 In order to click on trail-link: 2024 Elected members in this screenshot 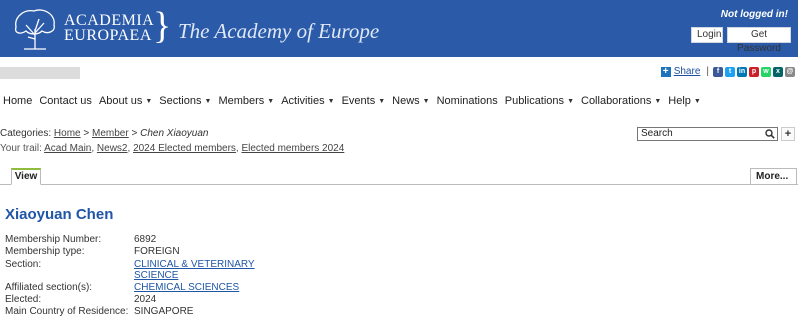, I will do `click(184, 148)`.